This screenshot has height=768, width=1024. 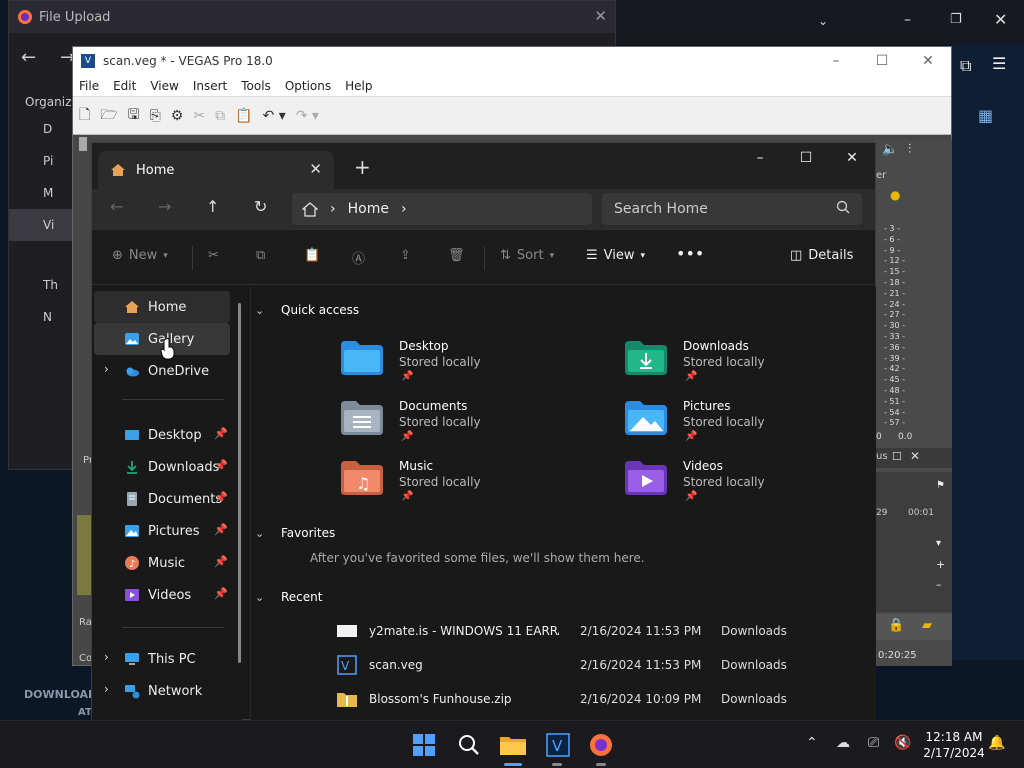 What do you see at coordinates (162, 499) in the screenshot?
I see `sidebar-item-documents: Documents 📌` at bounding box center [162, 499].